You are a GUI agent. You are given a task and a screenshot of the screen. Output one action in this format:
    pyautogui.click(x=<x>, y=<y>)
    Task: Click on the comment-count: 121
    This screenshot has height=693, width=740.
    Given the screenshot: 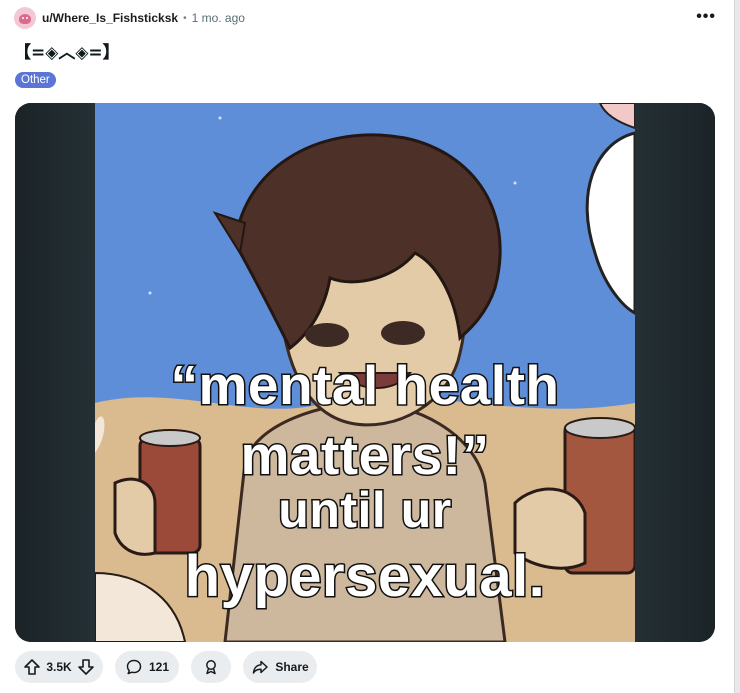 What is the action you would take?
    pyautogui.click(x=159, y=667)
    